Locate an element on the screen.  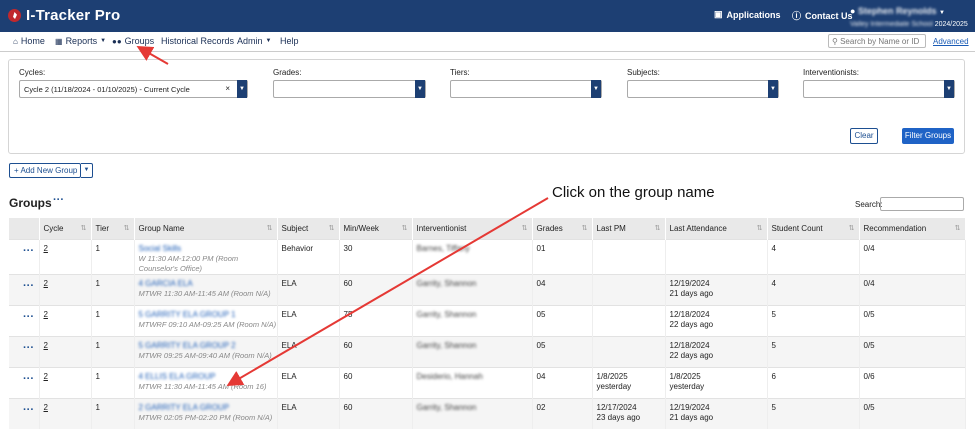
column-header: Student Count ⇅ is located at coordinates (813, 228).